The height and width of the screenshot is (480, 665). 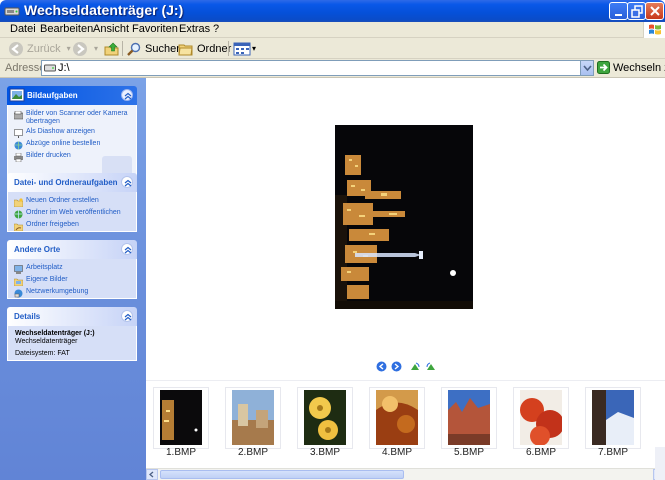 What do you see at coordinates (63, 143) in the screenshot?
I see `task-label: Abzüge online bestellen` at bounding box center [63, 143].